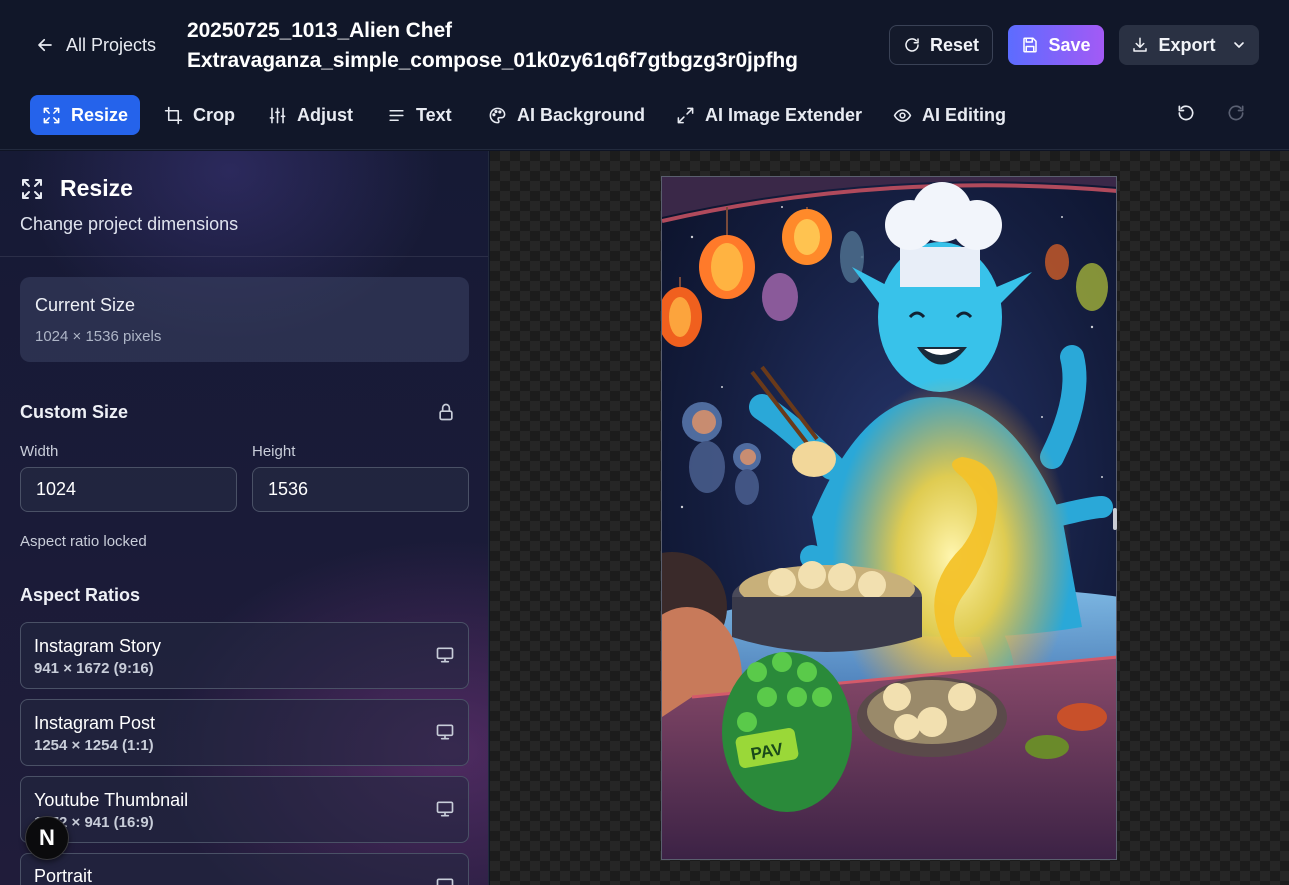  What do you see at coordinates (100, 114) in the screenshot?
I see `tool-label: Resize` at bounding box center [100, 114].